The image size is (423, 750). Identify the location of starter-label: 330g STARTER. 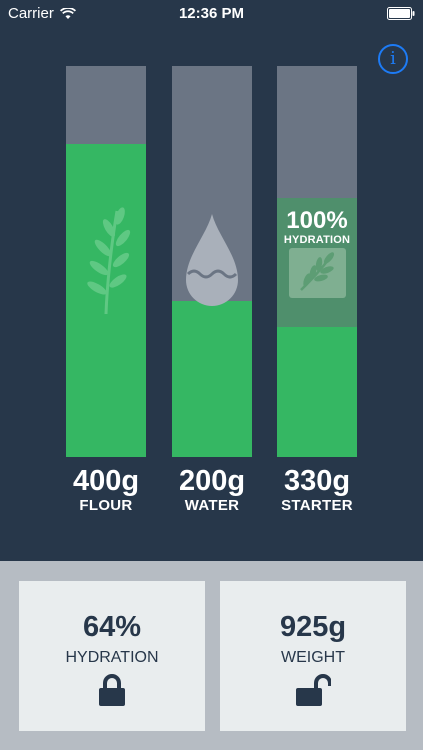
(317, 490).